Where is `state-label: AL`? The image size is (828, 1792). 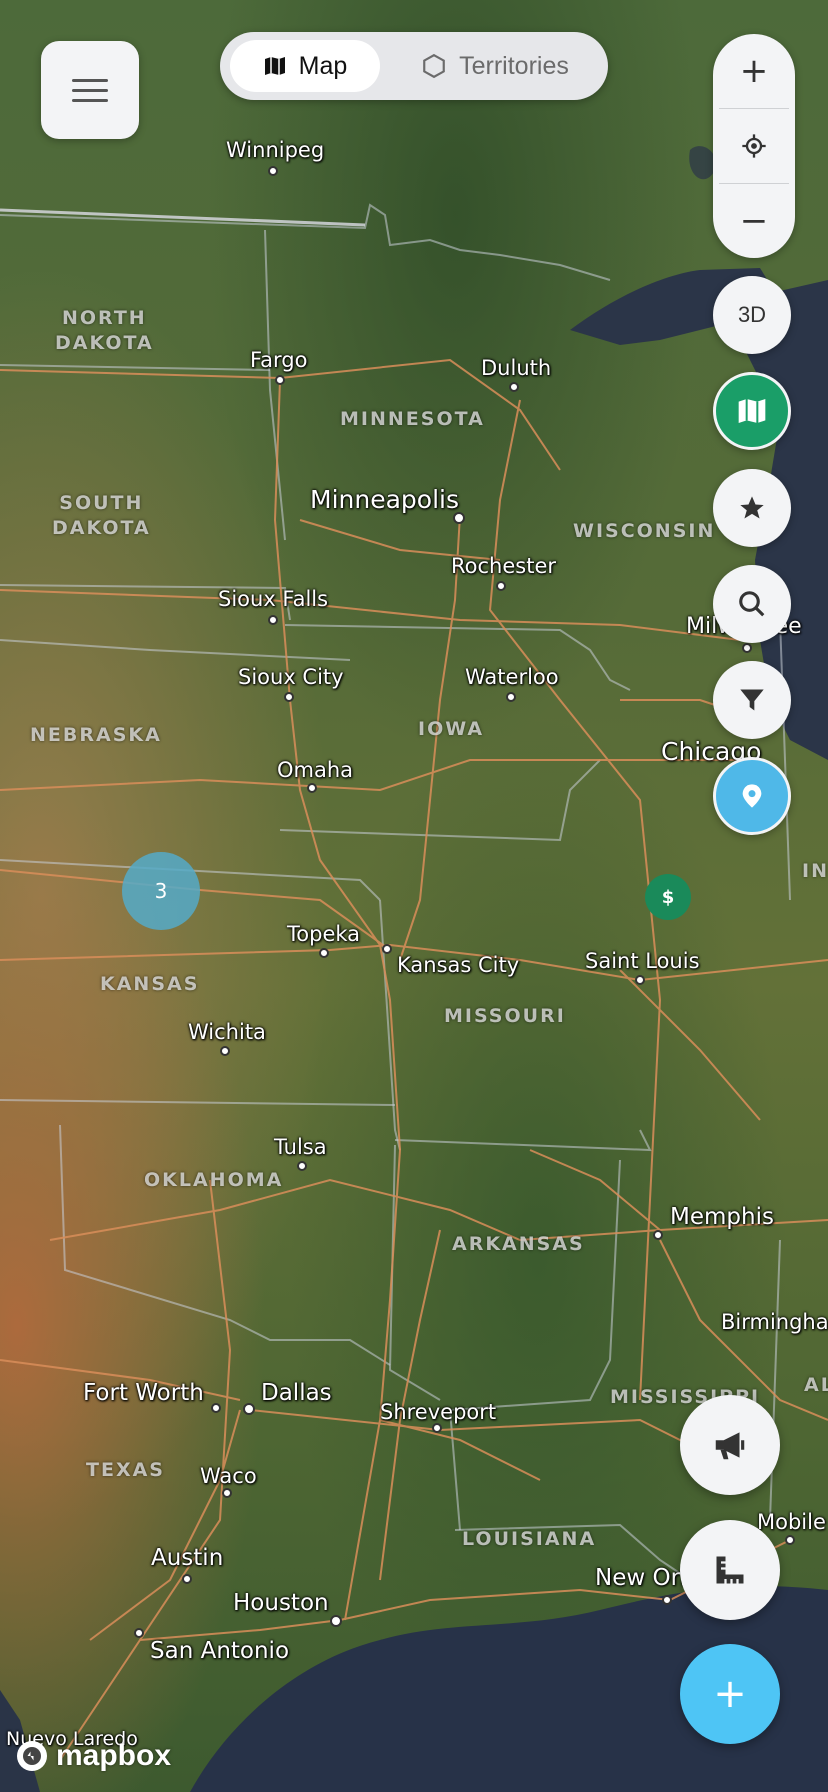
state-label: AL is located at coordinates (816, 1385).